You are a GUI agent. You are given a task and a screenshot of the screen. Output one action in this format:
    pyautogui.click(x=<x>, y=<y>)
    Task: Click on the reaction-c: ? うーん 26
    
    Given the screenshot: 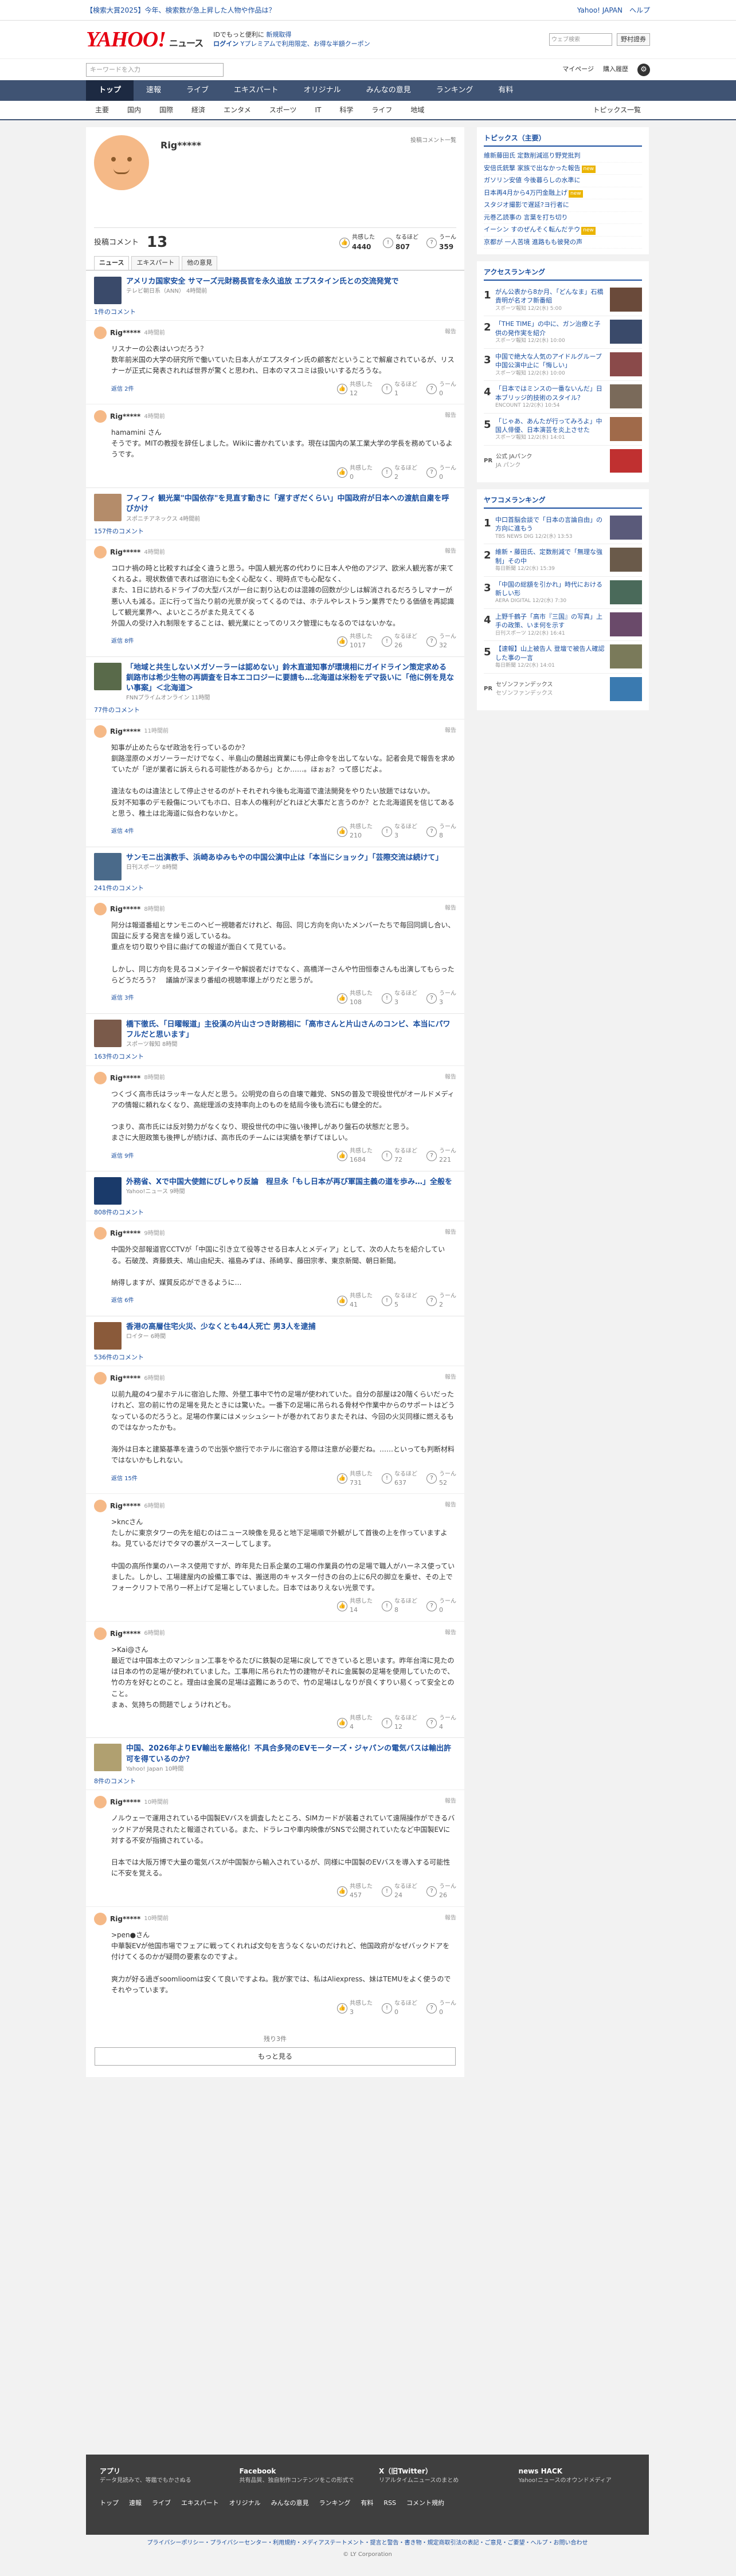 What is the action you would take?
    pyautogui.click(x=441, y=1891)
    